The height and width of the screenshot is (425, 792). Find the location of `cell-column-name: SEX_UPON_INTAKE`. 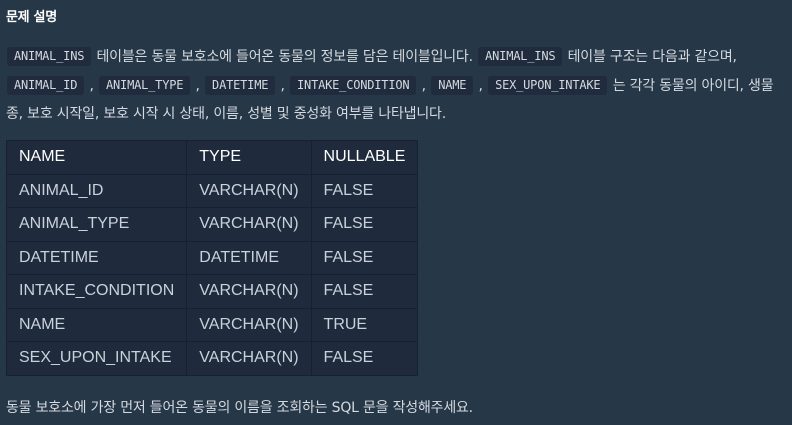

cell-column-name: SEX_UPON_INTAKE is located at coordinates (96, 358).